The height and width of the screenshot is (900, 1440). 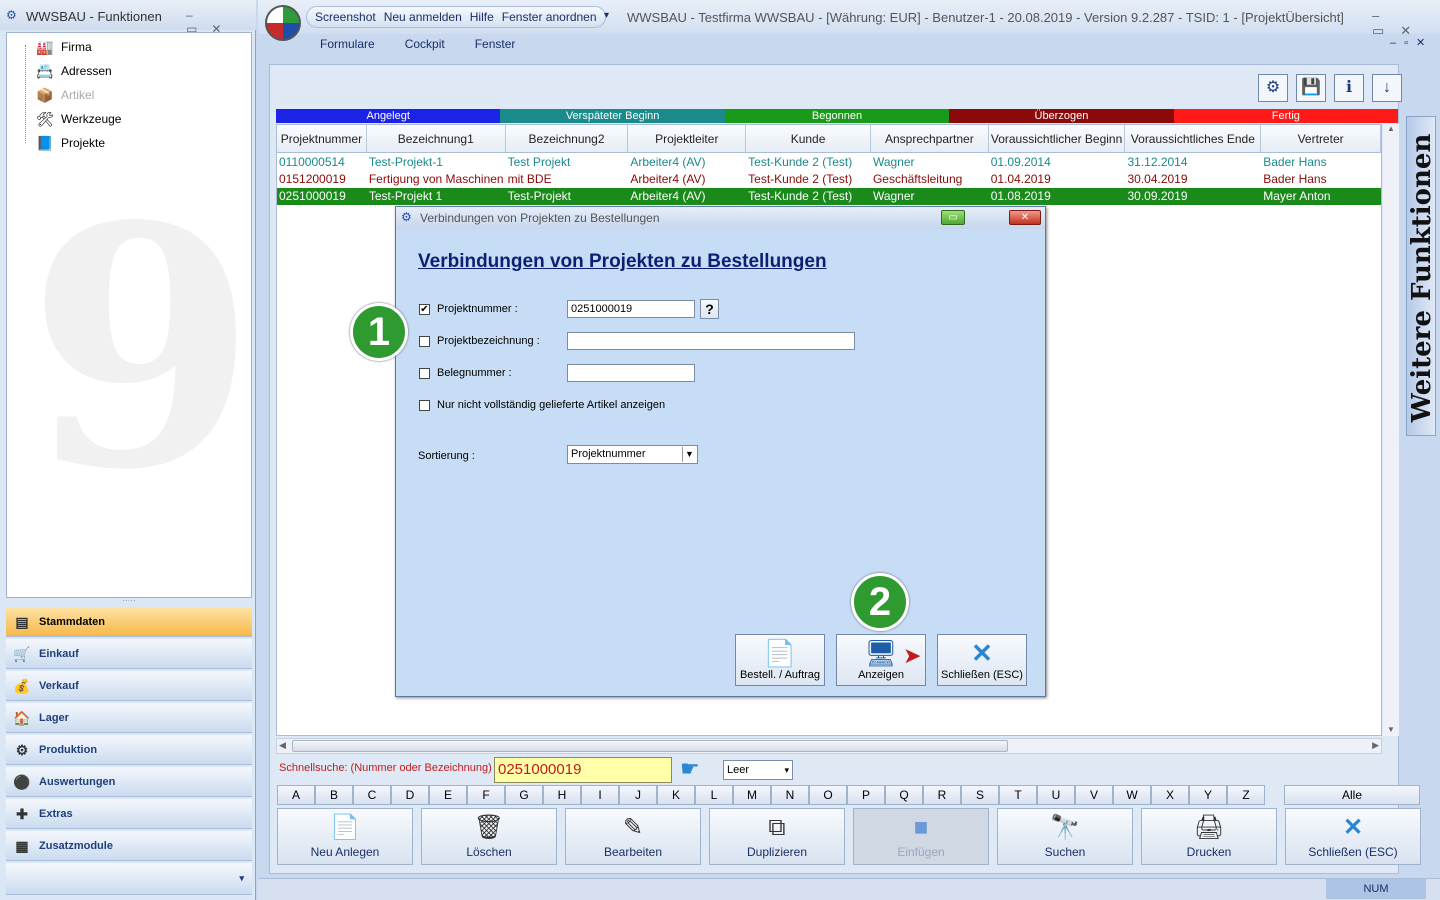 What do you see at coordinates (562, 795) in the screenshot?
I see `letter-h-button: H` at bounding box center [562, 795].